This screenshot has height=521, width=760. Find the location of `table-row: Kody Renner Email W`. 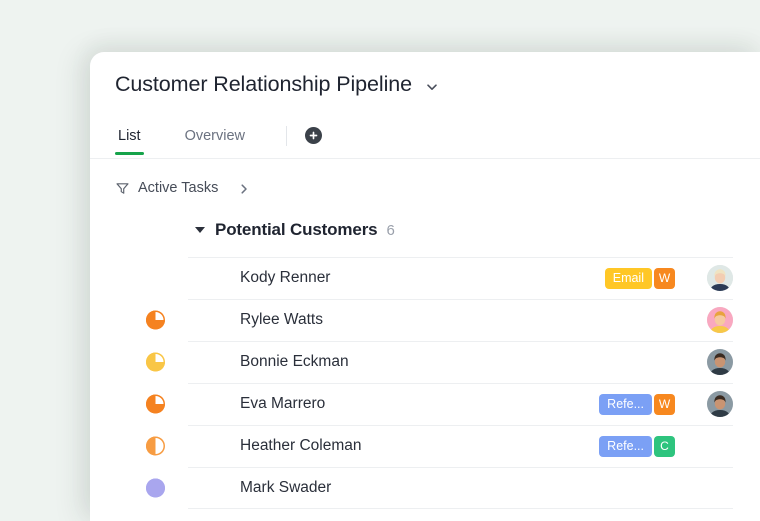

table-row: Kody Renner Email W is located at coordinates (425, 278).